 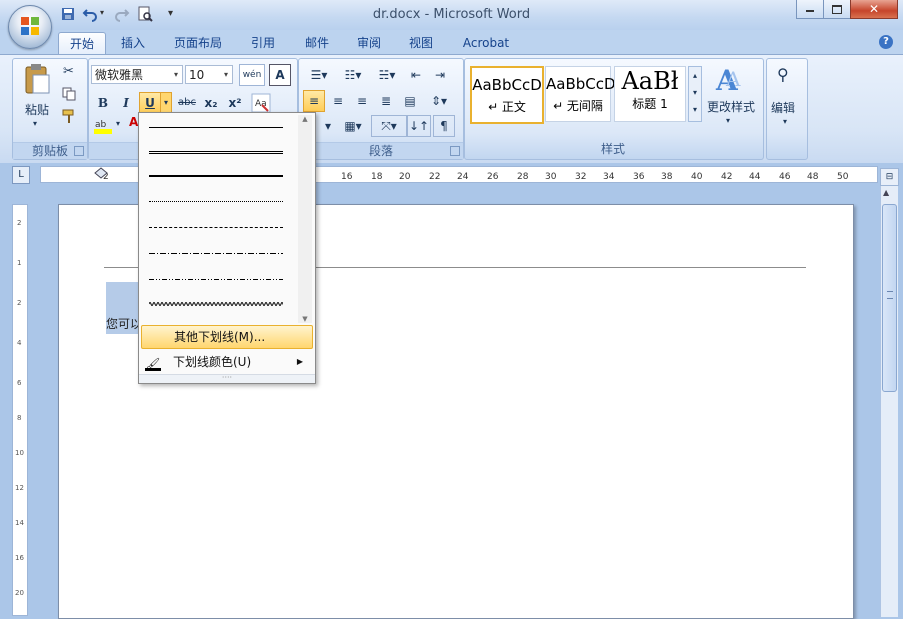 I want to click on superscript-button: x², so click(x=235, y=103).